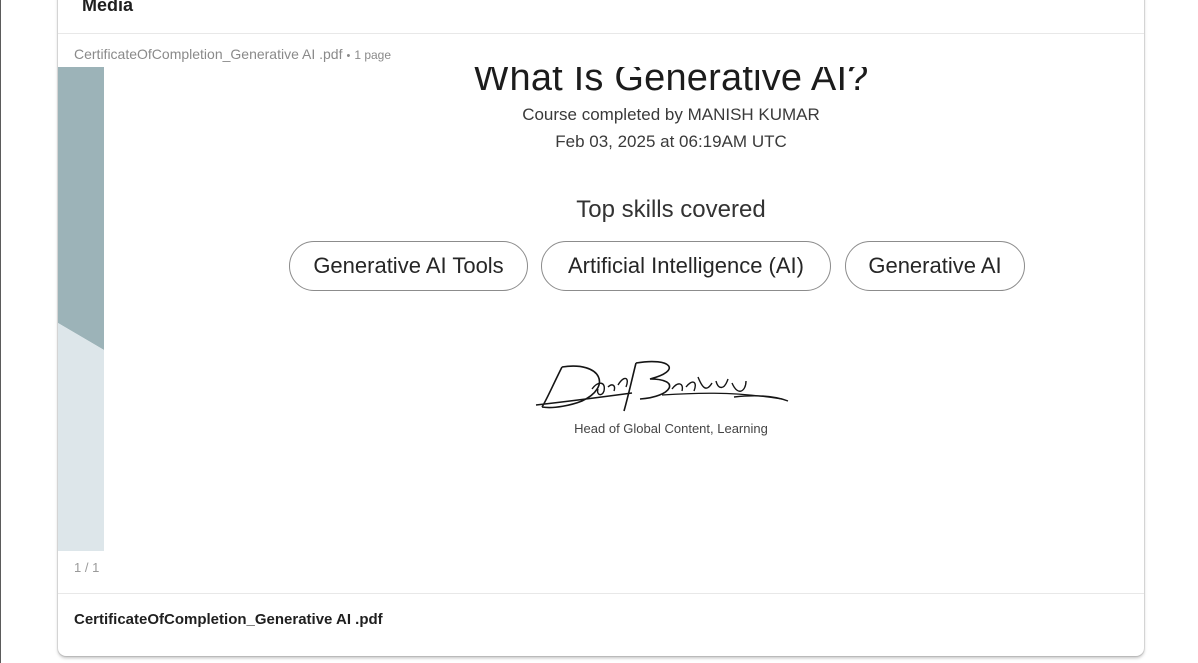  I want to click on title-divider, so click(601, 33).